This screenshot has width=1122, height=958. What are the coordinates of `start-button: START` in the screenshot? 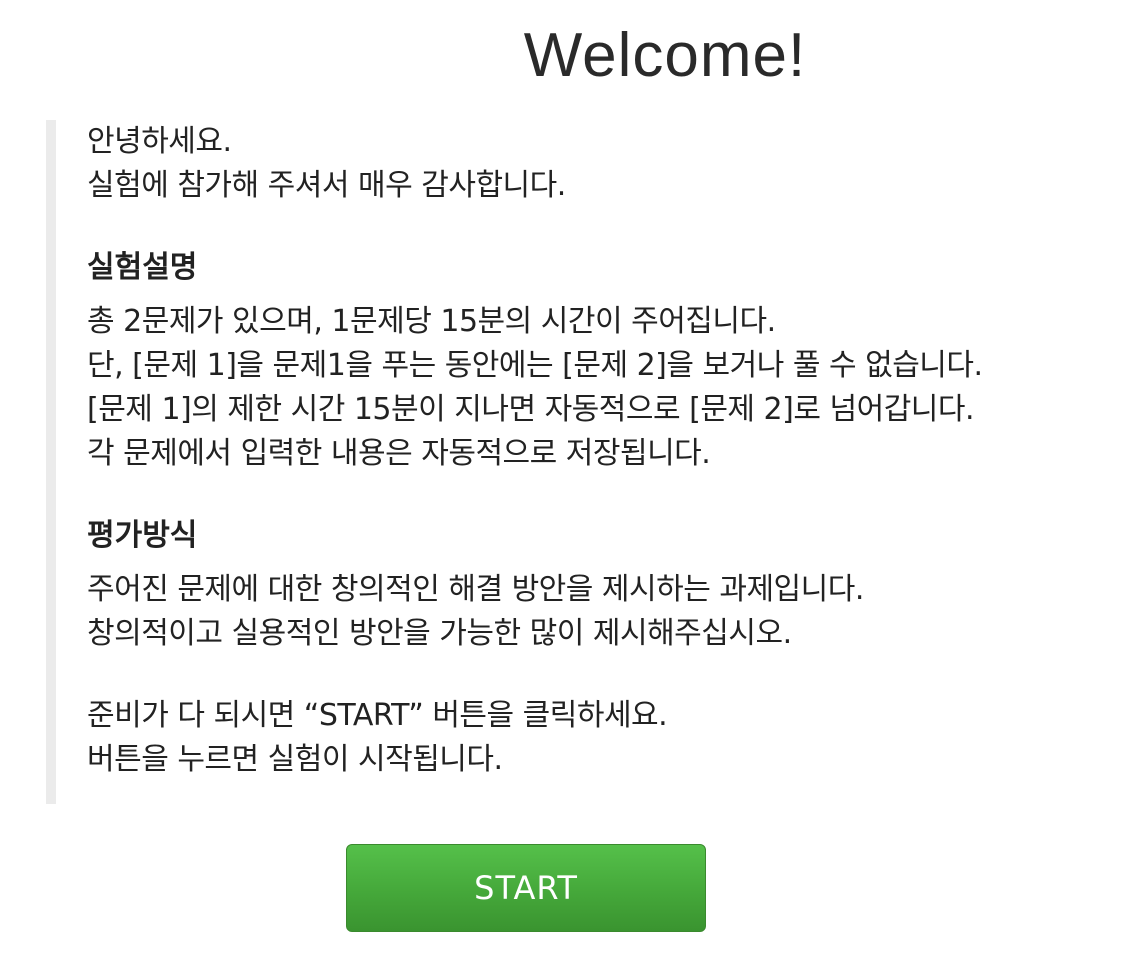 It's located at (526, 888).